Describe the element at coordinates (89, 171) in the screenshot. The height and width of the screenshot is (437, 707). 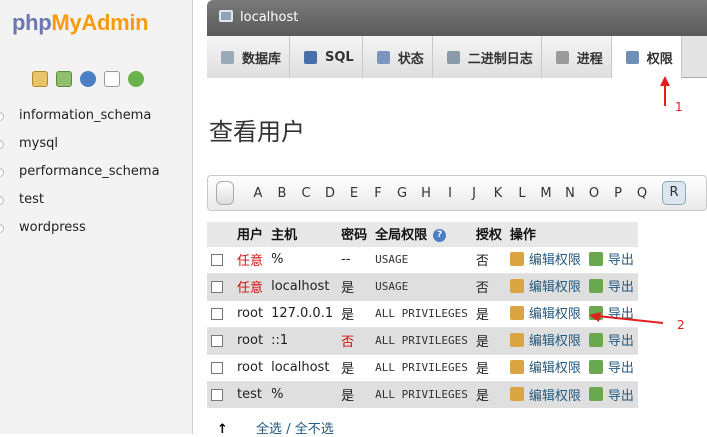
I see `database-name: performance_schema` at that location.